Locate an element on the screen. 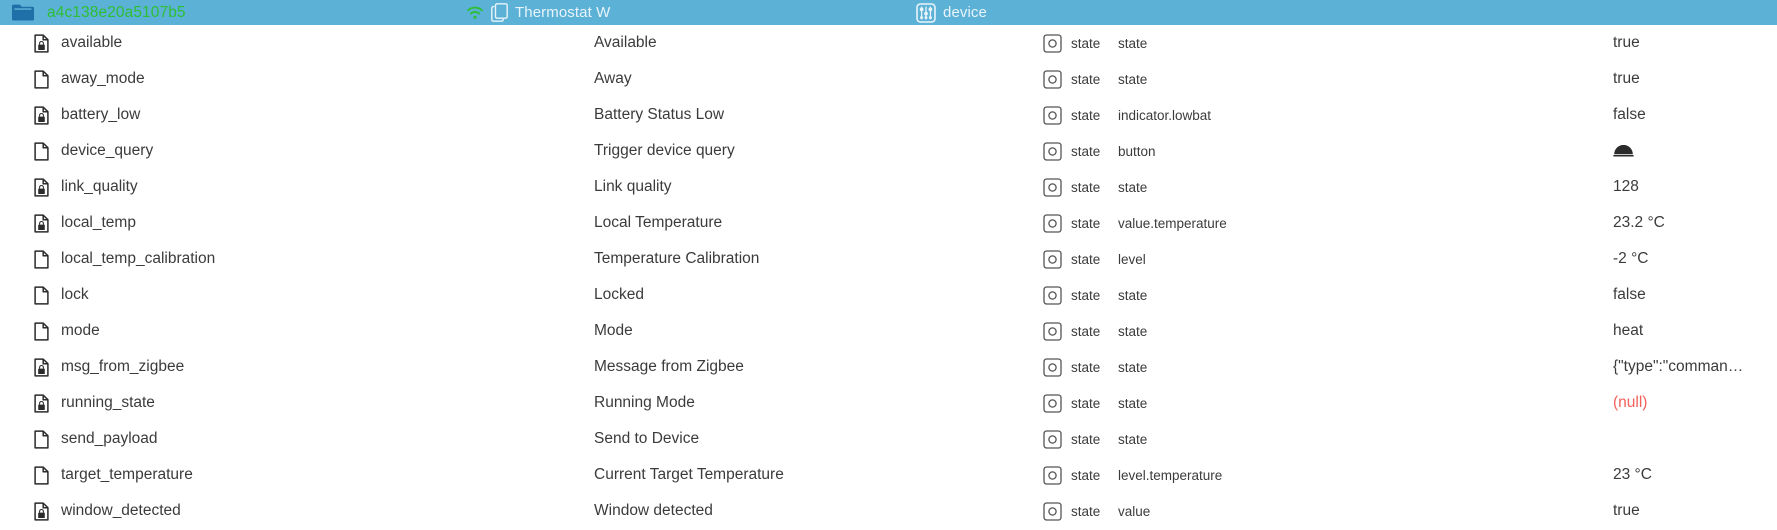  row-object-id-cell: available is located at coordinates (78, 43).